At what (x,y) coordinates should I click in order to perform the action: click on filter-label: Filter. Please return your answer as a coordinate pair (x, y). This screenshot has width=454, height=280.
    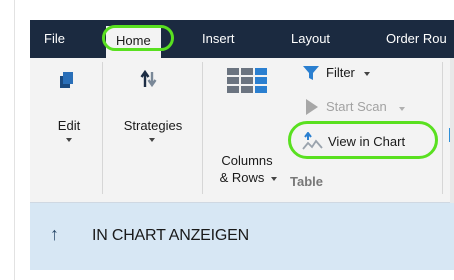
    Looking at the image, I should click on (340, 72).